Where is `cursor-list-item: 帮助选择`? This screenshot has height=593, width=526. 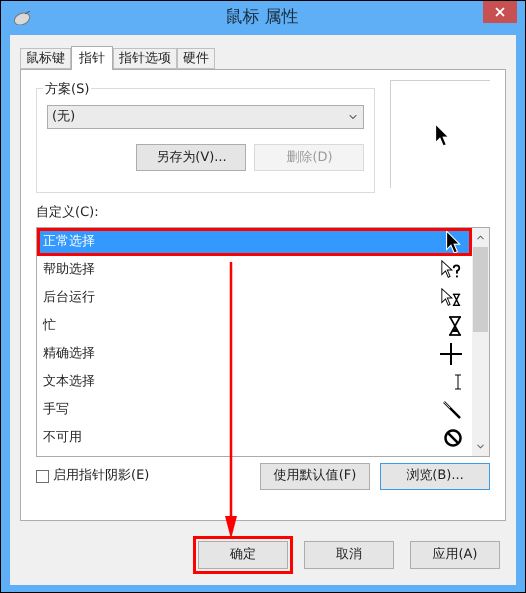
cursor-list-item: 帮助选择 is located at coordinates (254, 270).